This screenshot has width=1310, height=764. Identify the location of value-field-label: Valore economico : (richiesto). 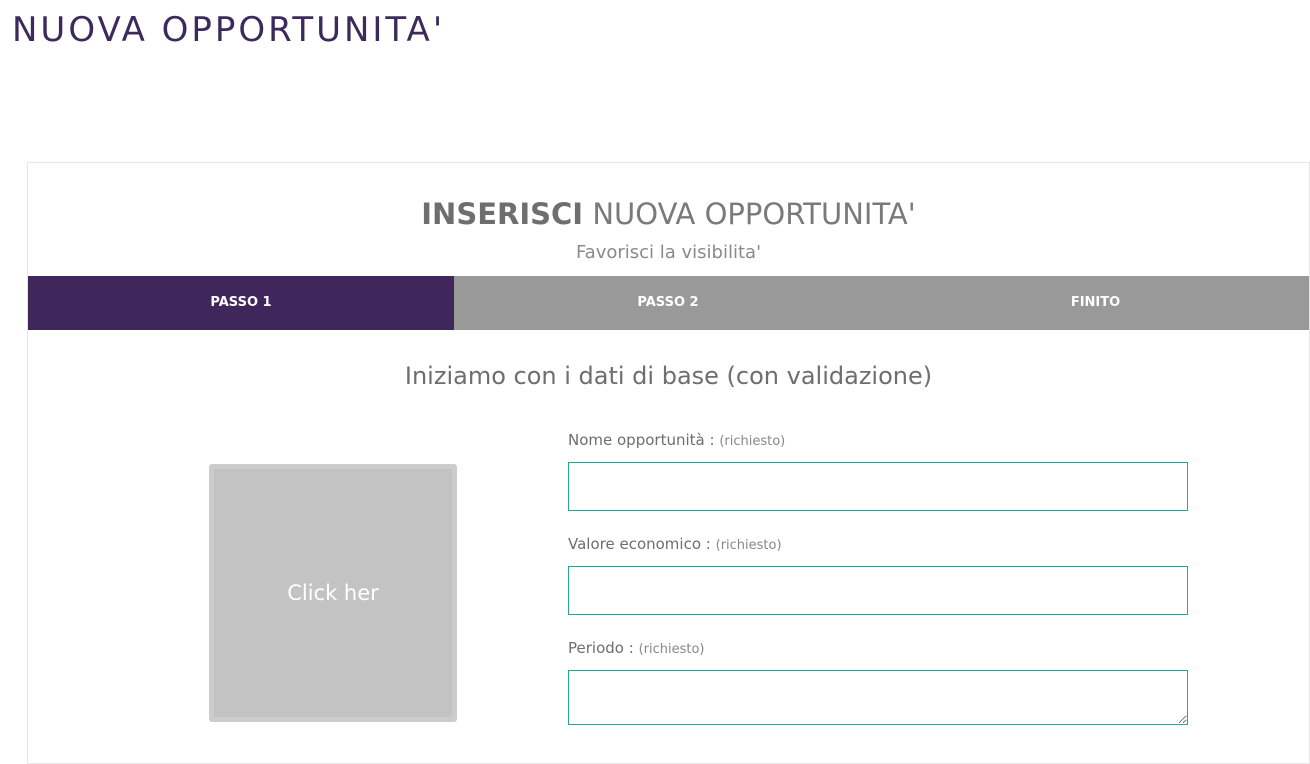
(675, 544).